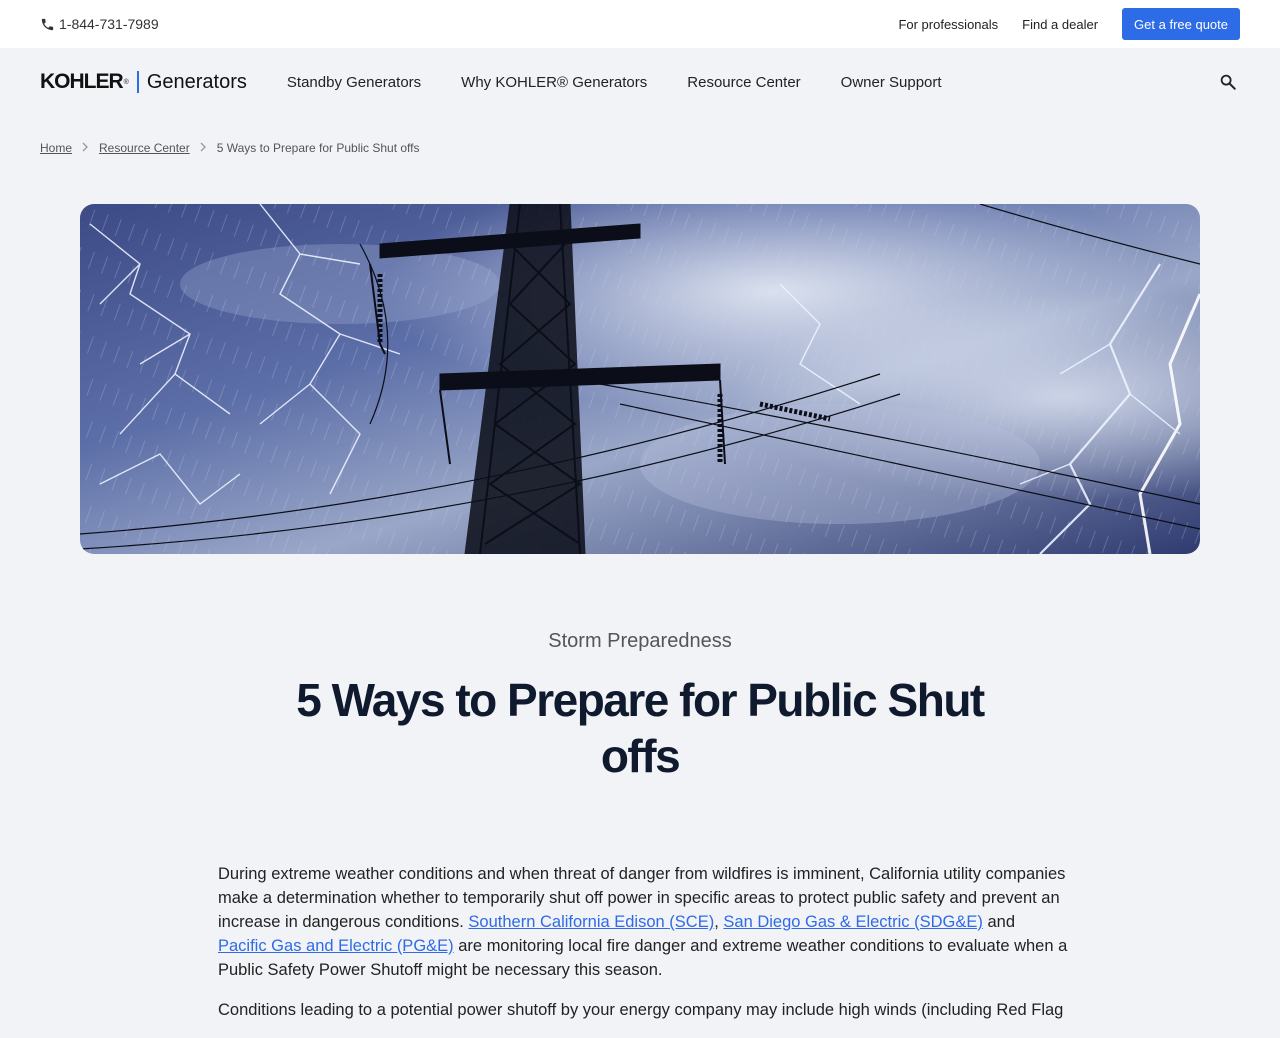 The height and width of the screenshot is (1038, 1280). Describe the element at coordinates (336, 946) in the screenshot. I see `pge-link: Pacific Gas and Electric (PG&E)` at that location.